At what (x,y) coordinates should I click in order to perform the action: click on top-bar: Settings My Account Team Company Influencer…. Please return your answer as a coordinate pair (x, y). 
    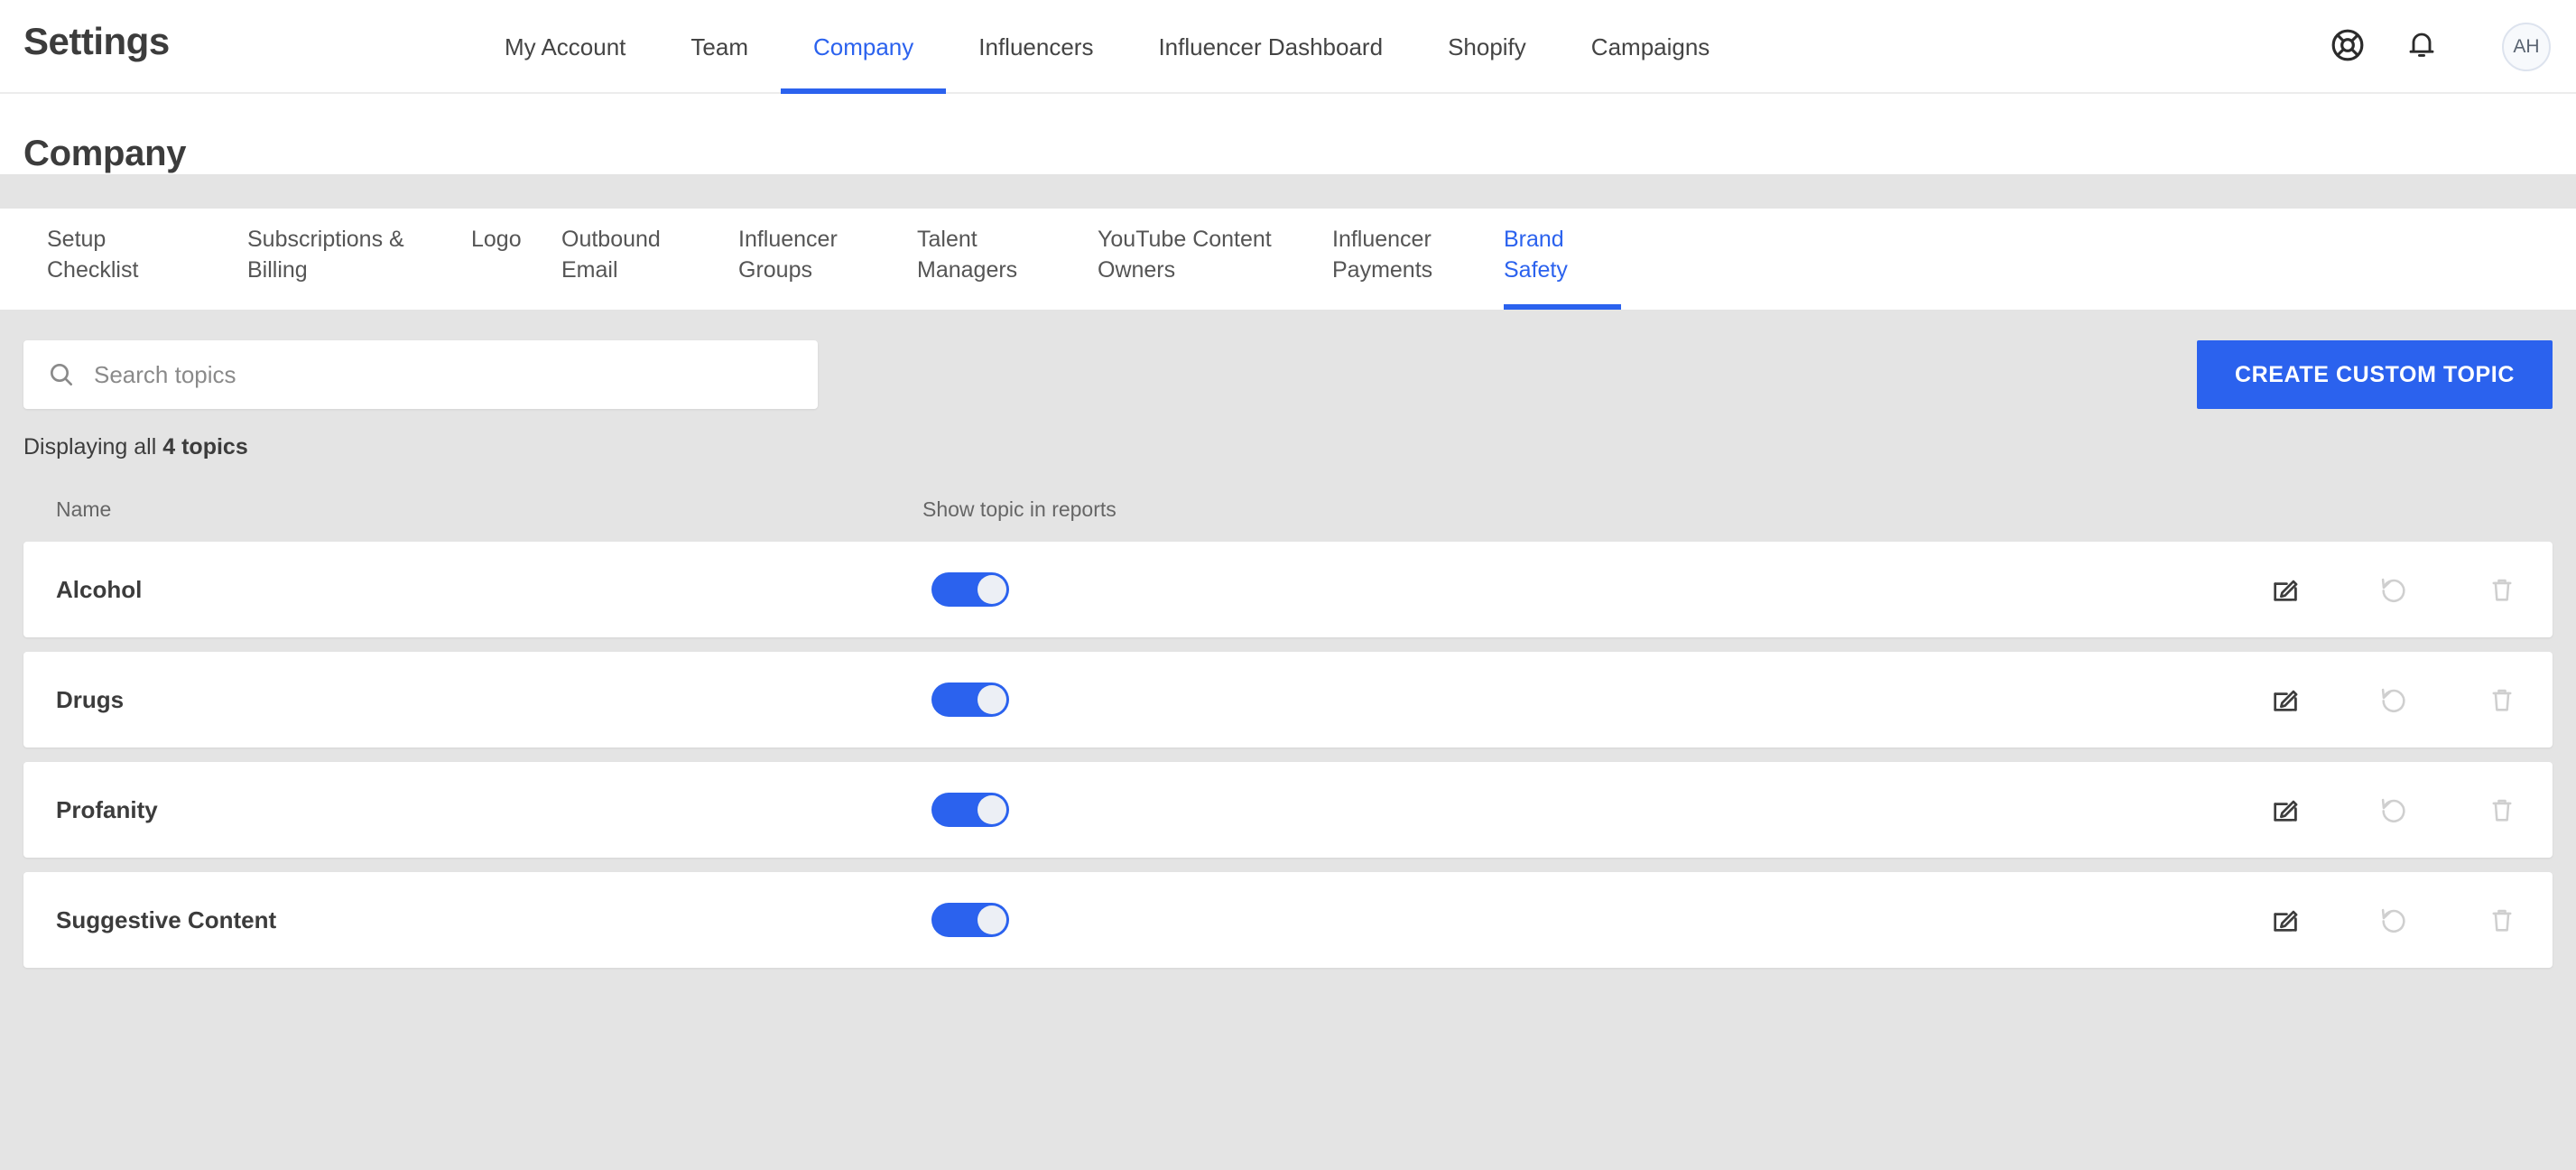
    Looking at the image, I should click on (1288, 47).